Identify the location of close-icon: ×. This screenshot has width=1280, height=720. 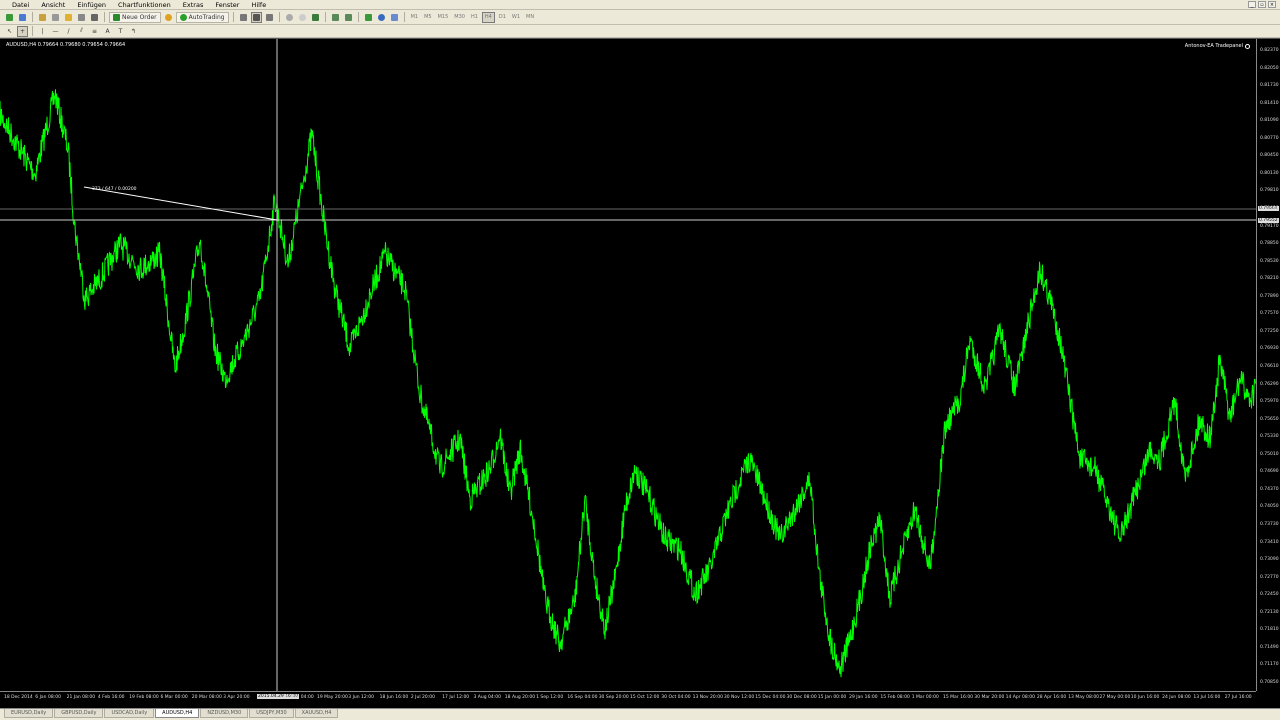
(1272, 4).